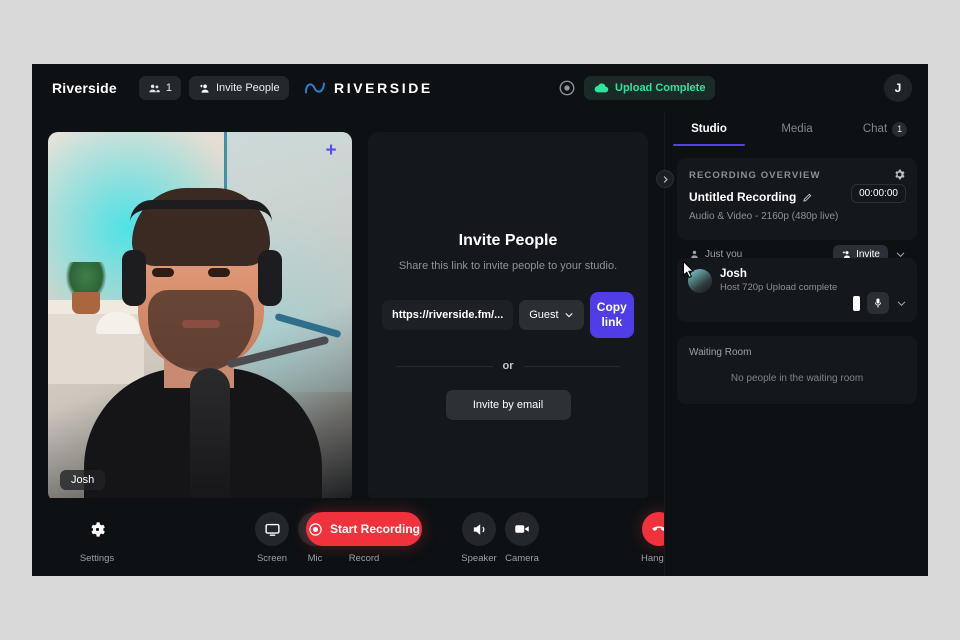  I want to click on participant-header: Josh Host 720p Upload complete, so click(797, 280).